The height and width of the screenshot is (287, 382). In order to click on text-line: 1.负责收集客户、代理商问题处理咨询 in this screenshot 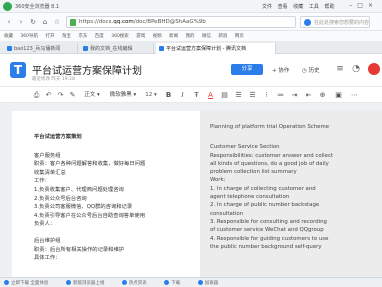, I will do `click(79, 189)`.